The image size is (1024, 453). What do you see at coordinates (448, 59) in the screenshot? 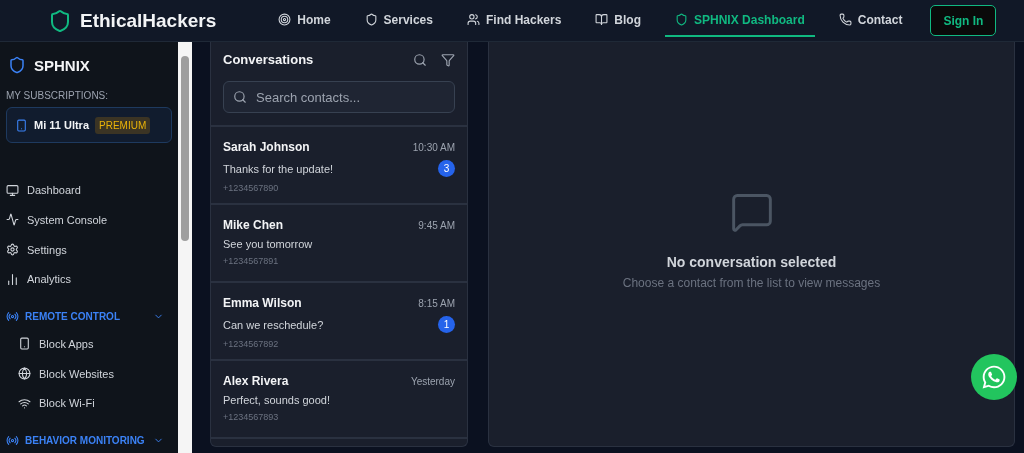
I see `filter-button` at bounding box center [448, 59].